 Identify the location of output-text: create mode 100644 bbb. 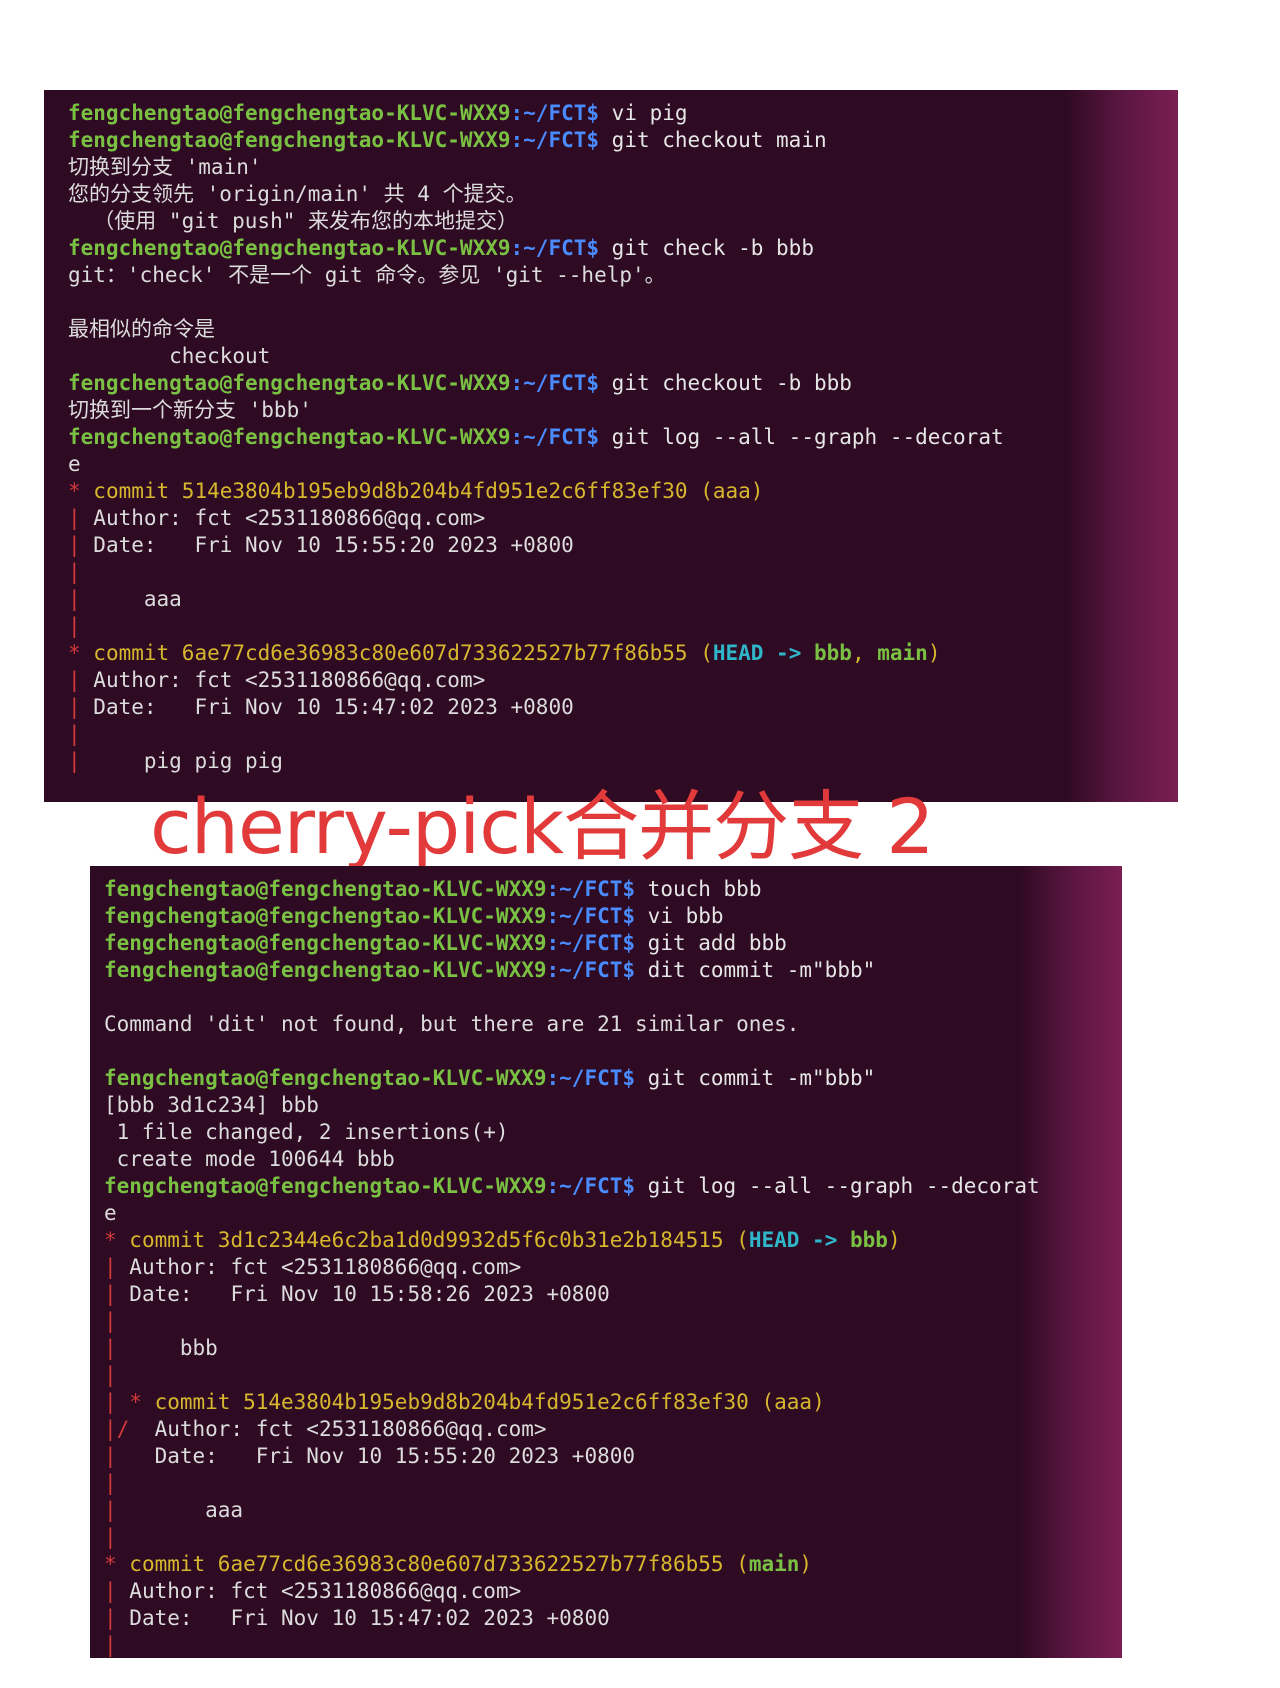
(249, 1159).